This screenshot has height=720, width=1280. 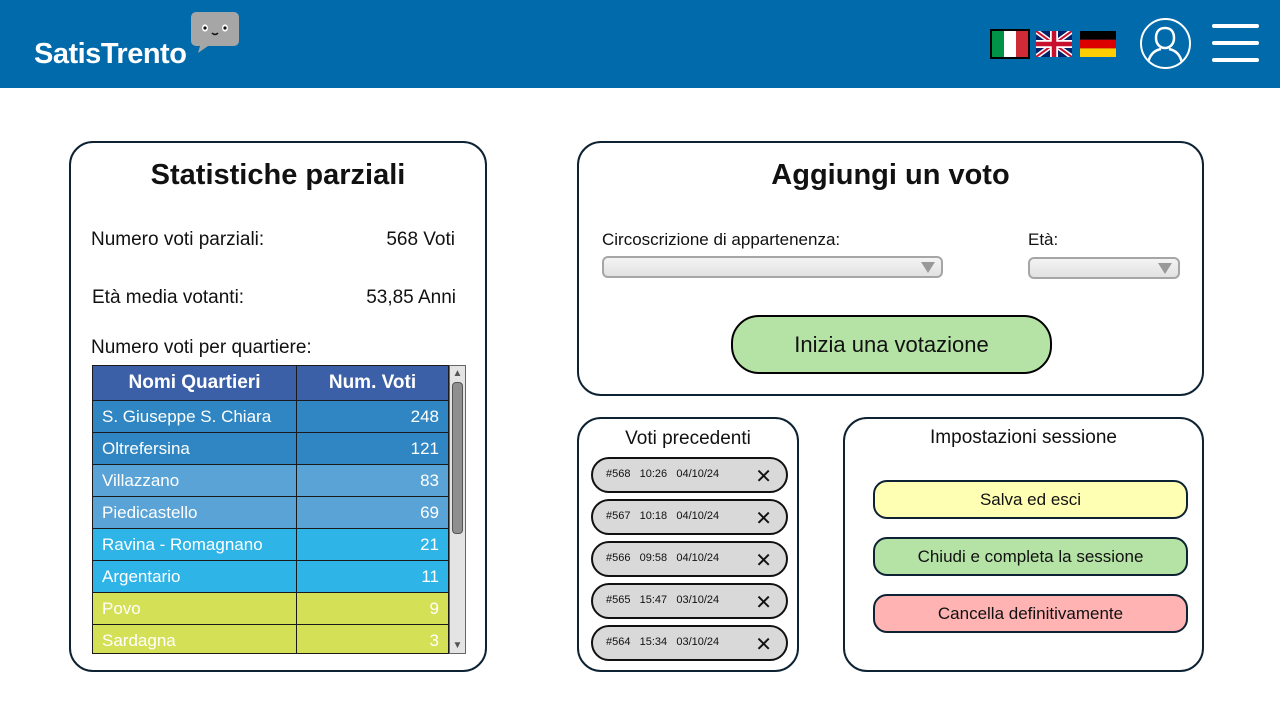 I want to click on district-name-cell: Ravina - Romagnano, so click(x=194, y=544).